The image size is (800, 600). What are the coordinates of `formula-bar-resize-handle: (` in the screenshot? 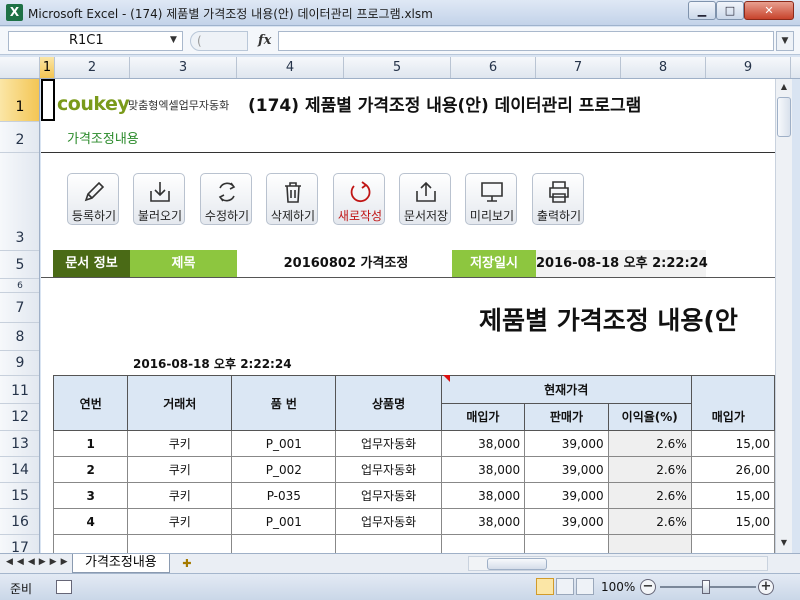 It's located at (219, 41).